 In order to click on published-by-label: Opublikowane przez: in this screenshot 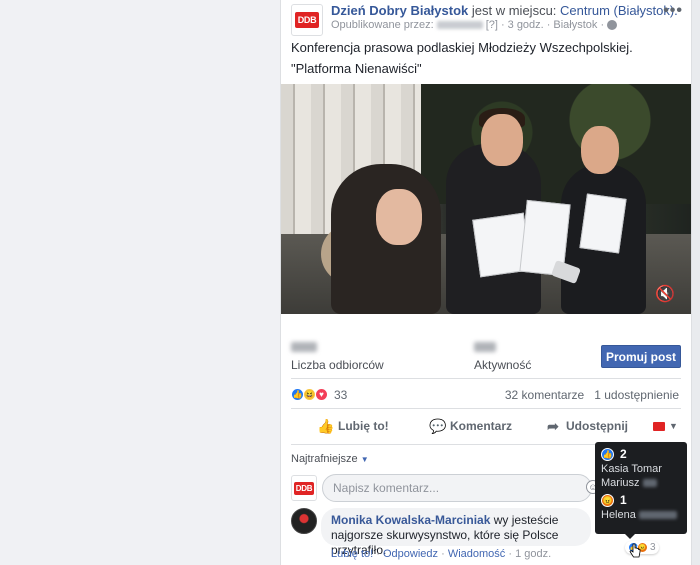, I will do `click(382, 25)`.